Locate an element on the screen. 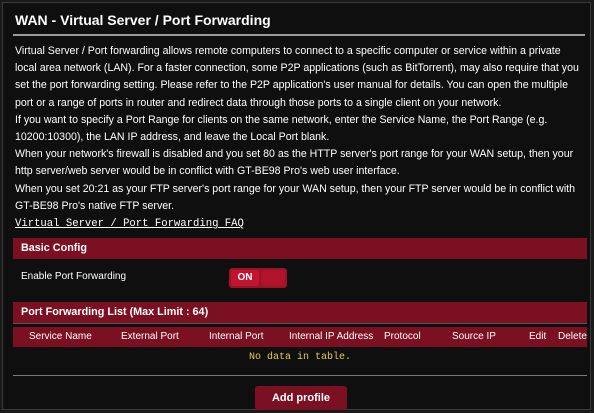 This screenshot has width=594, height=413. title-divider is located at coordinates (299, 35).